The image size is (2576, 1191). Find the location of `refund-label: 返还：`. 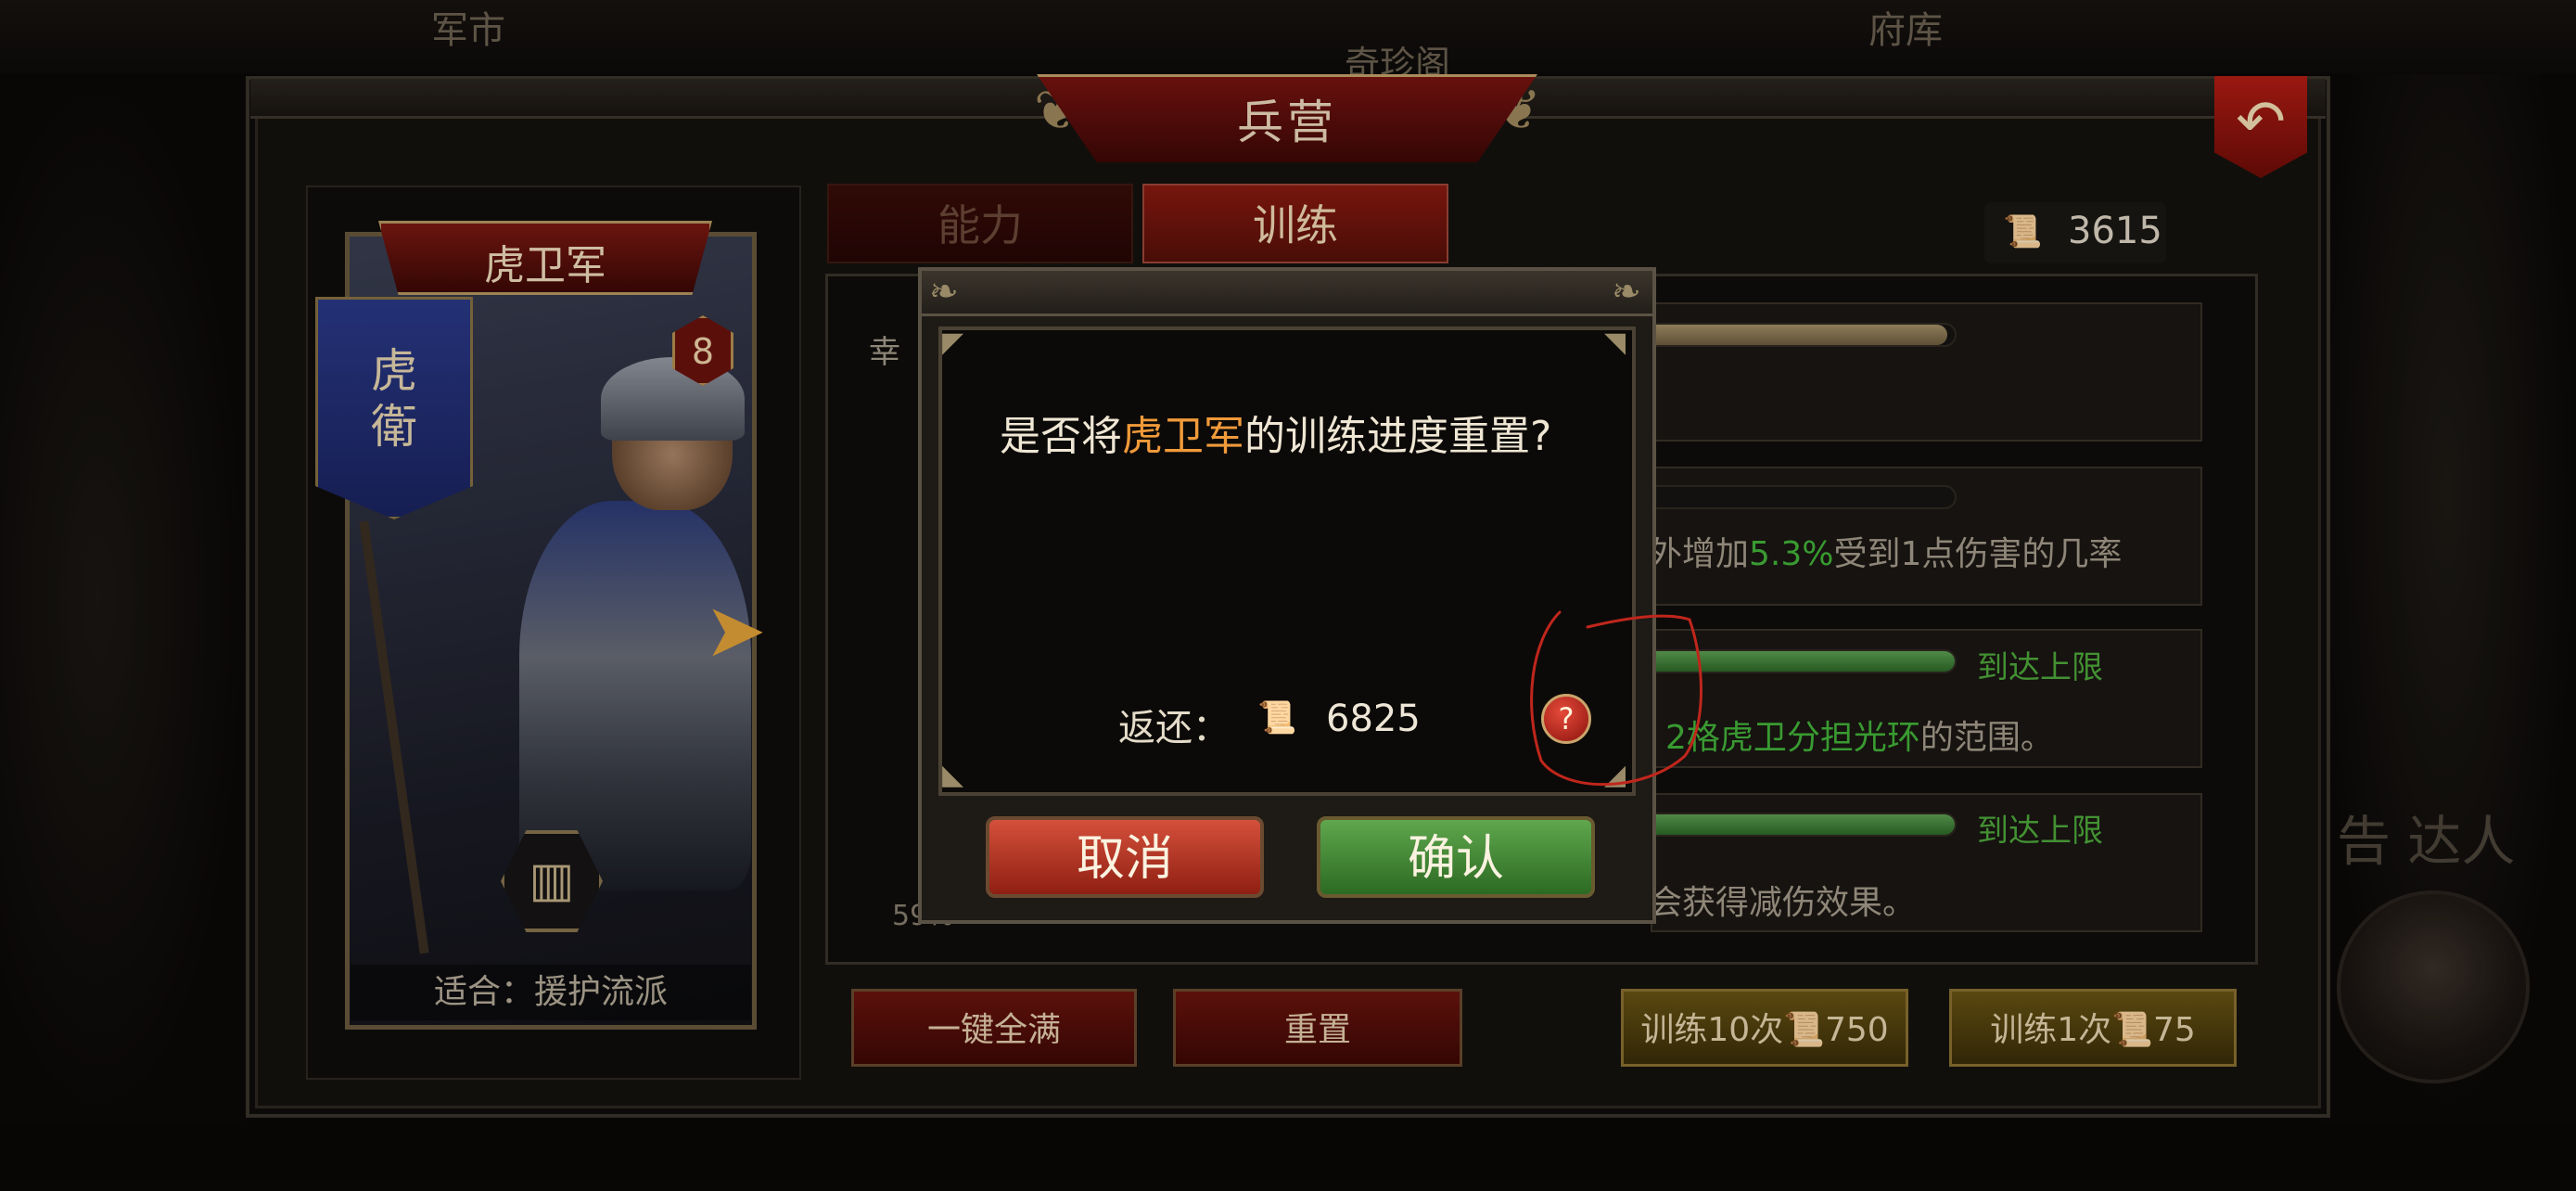

refund-label: 返还： is located at coordinates (1174, 728).